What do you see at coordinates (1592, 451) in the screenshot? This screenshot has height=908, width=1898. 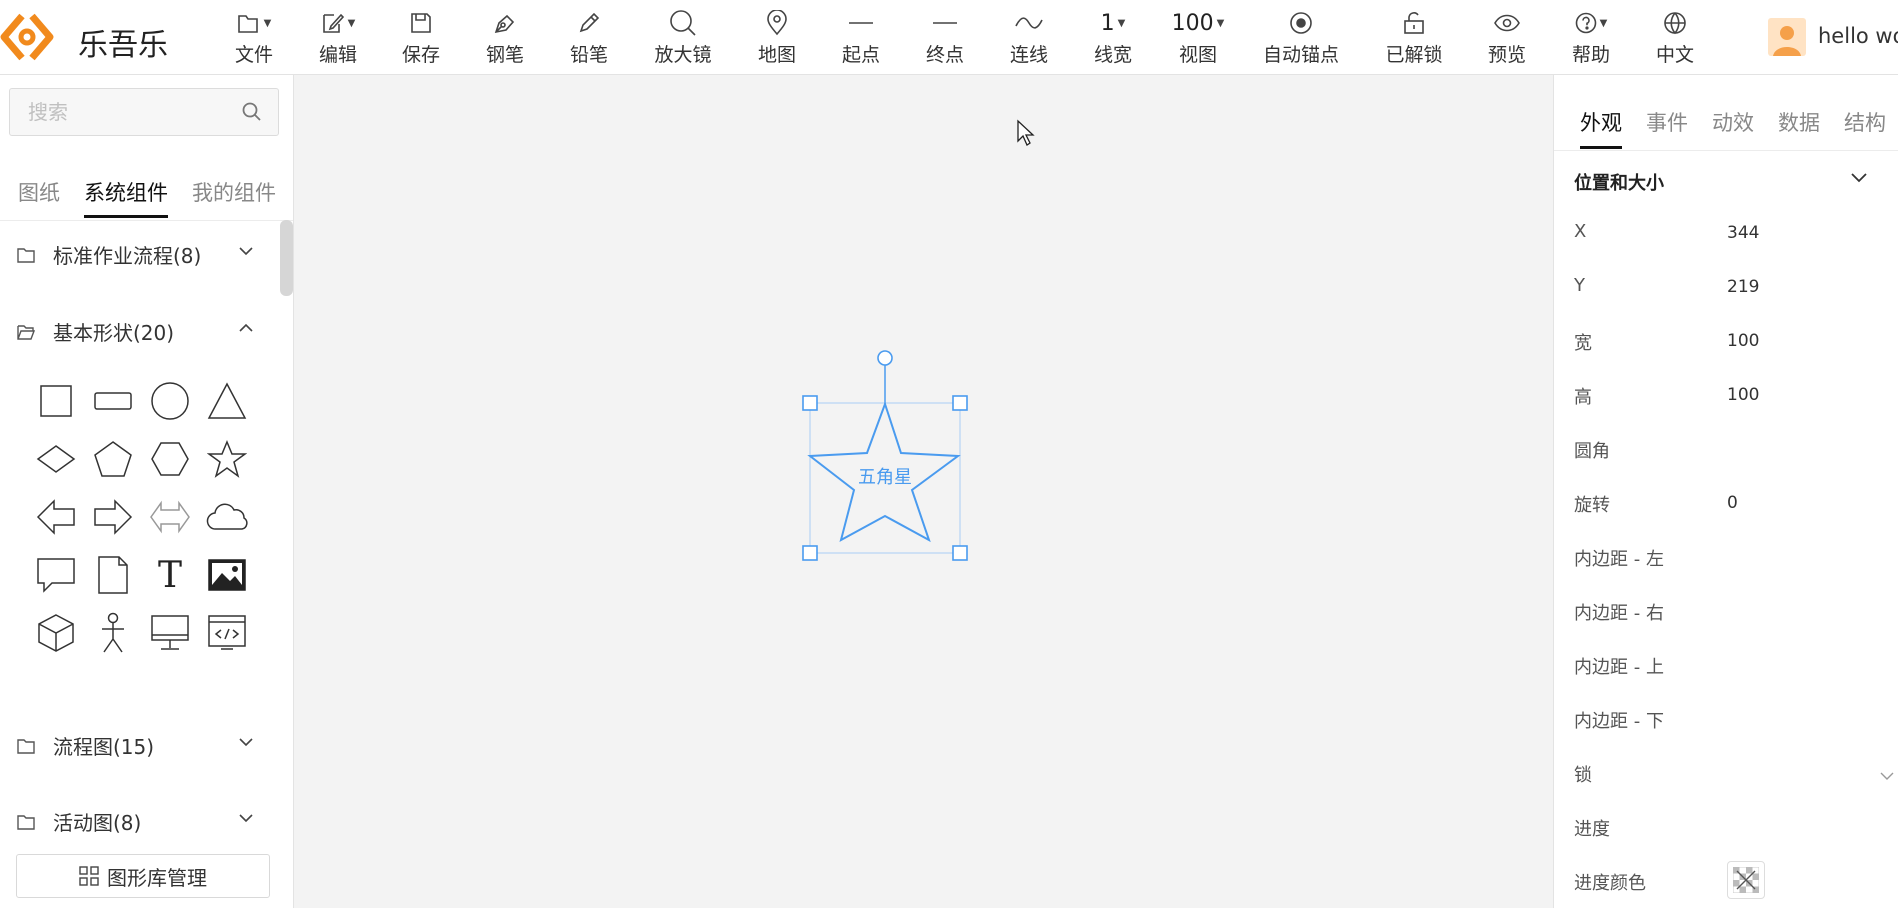 I see `prop-border-radius: 圆角` at bounding box center [1592, 451].